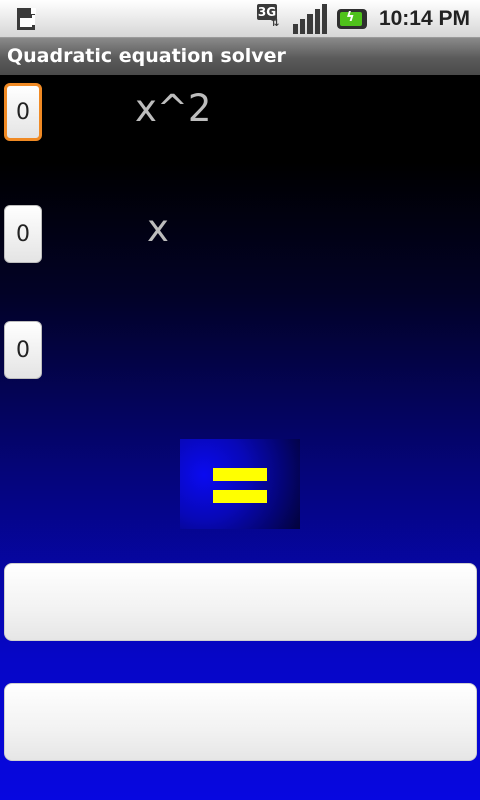 This screenshot has width=480, height=800. What do you see at coordinates (158, 228) in the screenshot?
I see `x-label: x` at bounding box center [158, 228].